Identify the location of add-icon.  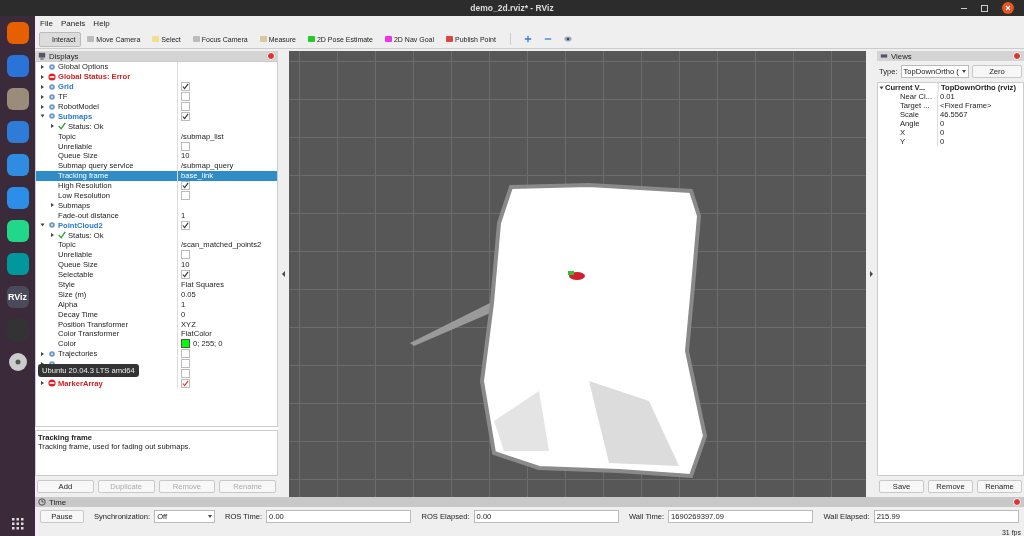
(527, 39).